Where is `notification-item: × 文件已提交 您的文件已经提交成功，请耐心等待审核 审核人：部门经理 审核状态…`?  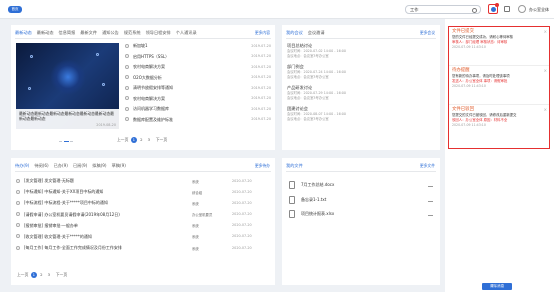
notification-item: × 文件已提交 您的文件已经提交成功，请耐心等待审核 审核人：部门经理 审核状态… is located at coordinates (499, 46).